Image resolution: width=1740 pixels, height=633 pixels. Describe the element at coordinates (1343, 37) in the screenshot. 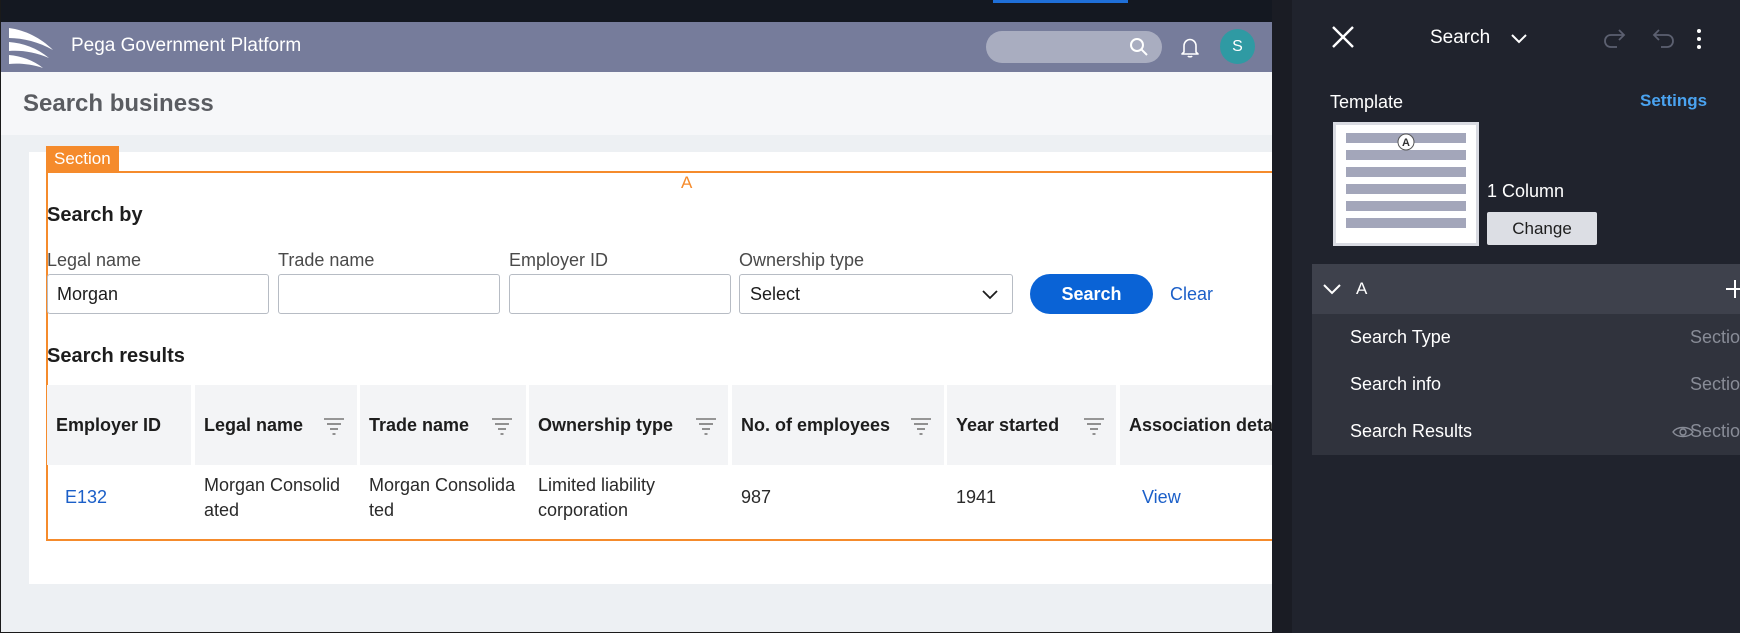

I see `close-icon` at that location.